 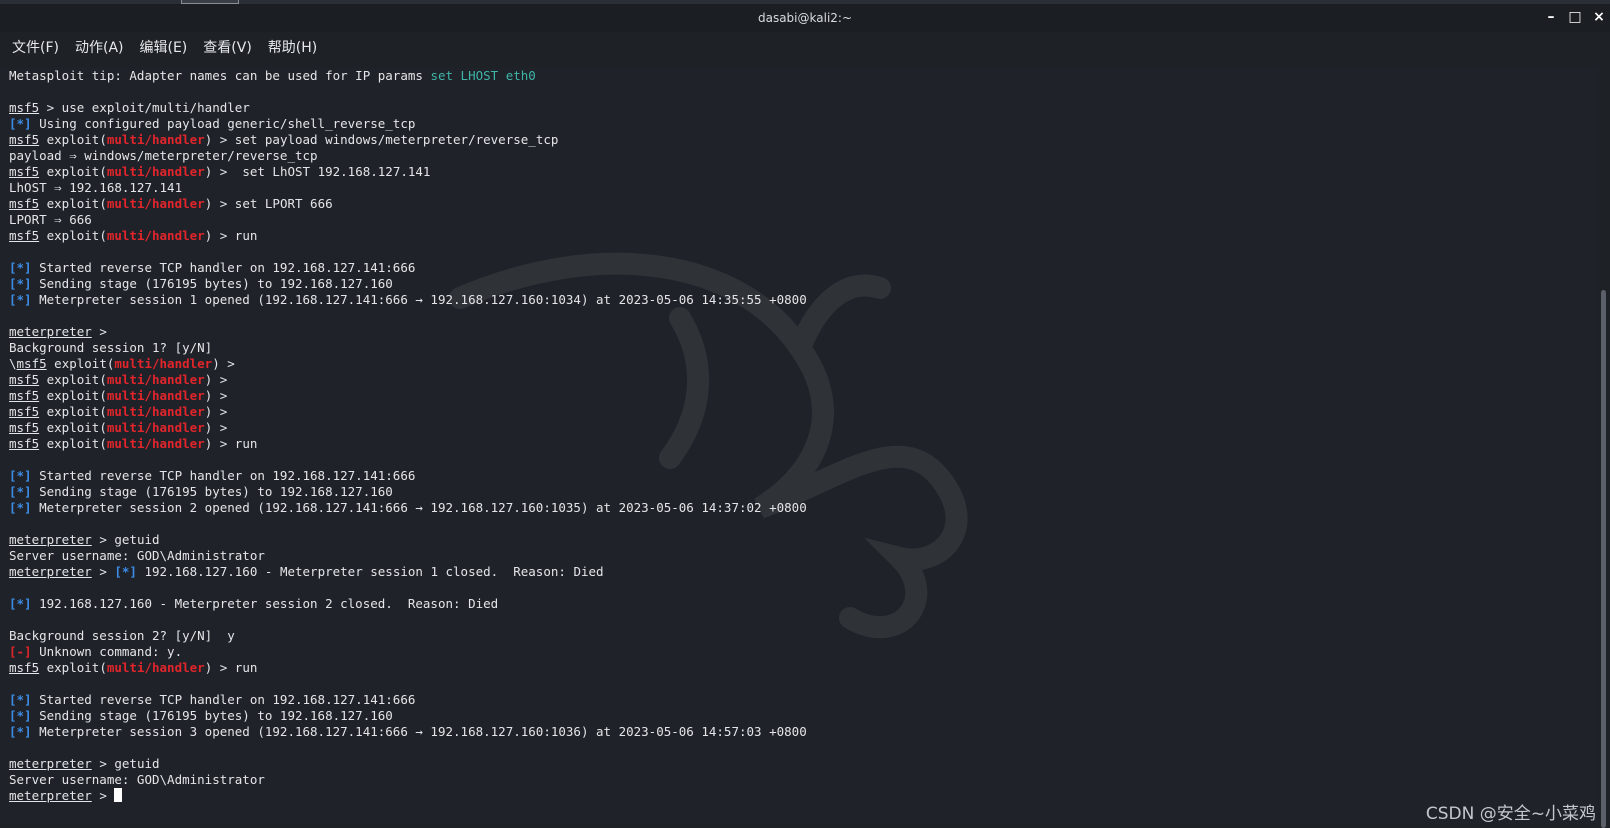 What do you see at coordinates (111, 347) in the screenshot?
I see `terminal-text-segment: Background session 1? [y/N]` at bounding box center [111, 347].